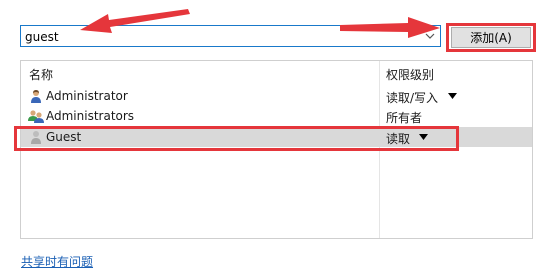  What do you see at coordinates (404, 118) in the screenshot?
I see `list-item-permission: 所有者` at bounding box center [404, 118].